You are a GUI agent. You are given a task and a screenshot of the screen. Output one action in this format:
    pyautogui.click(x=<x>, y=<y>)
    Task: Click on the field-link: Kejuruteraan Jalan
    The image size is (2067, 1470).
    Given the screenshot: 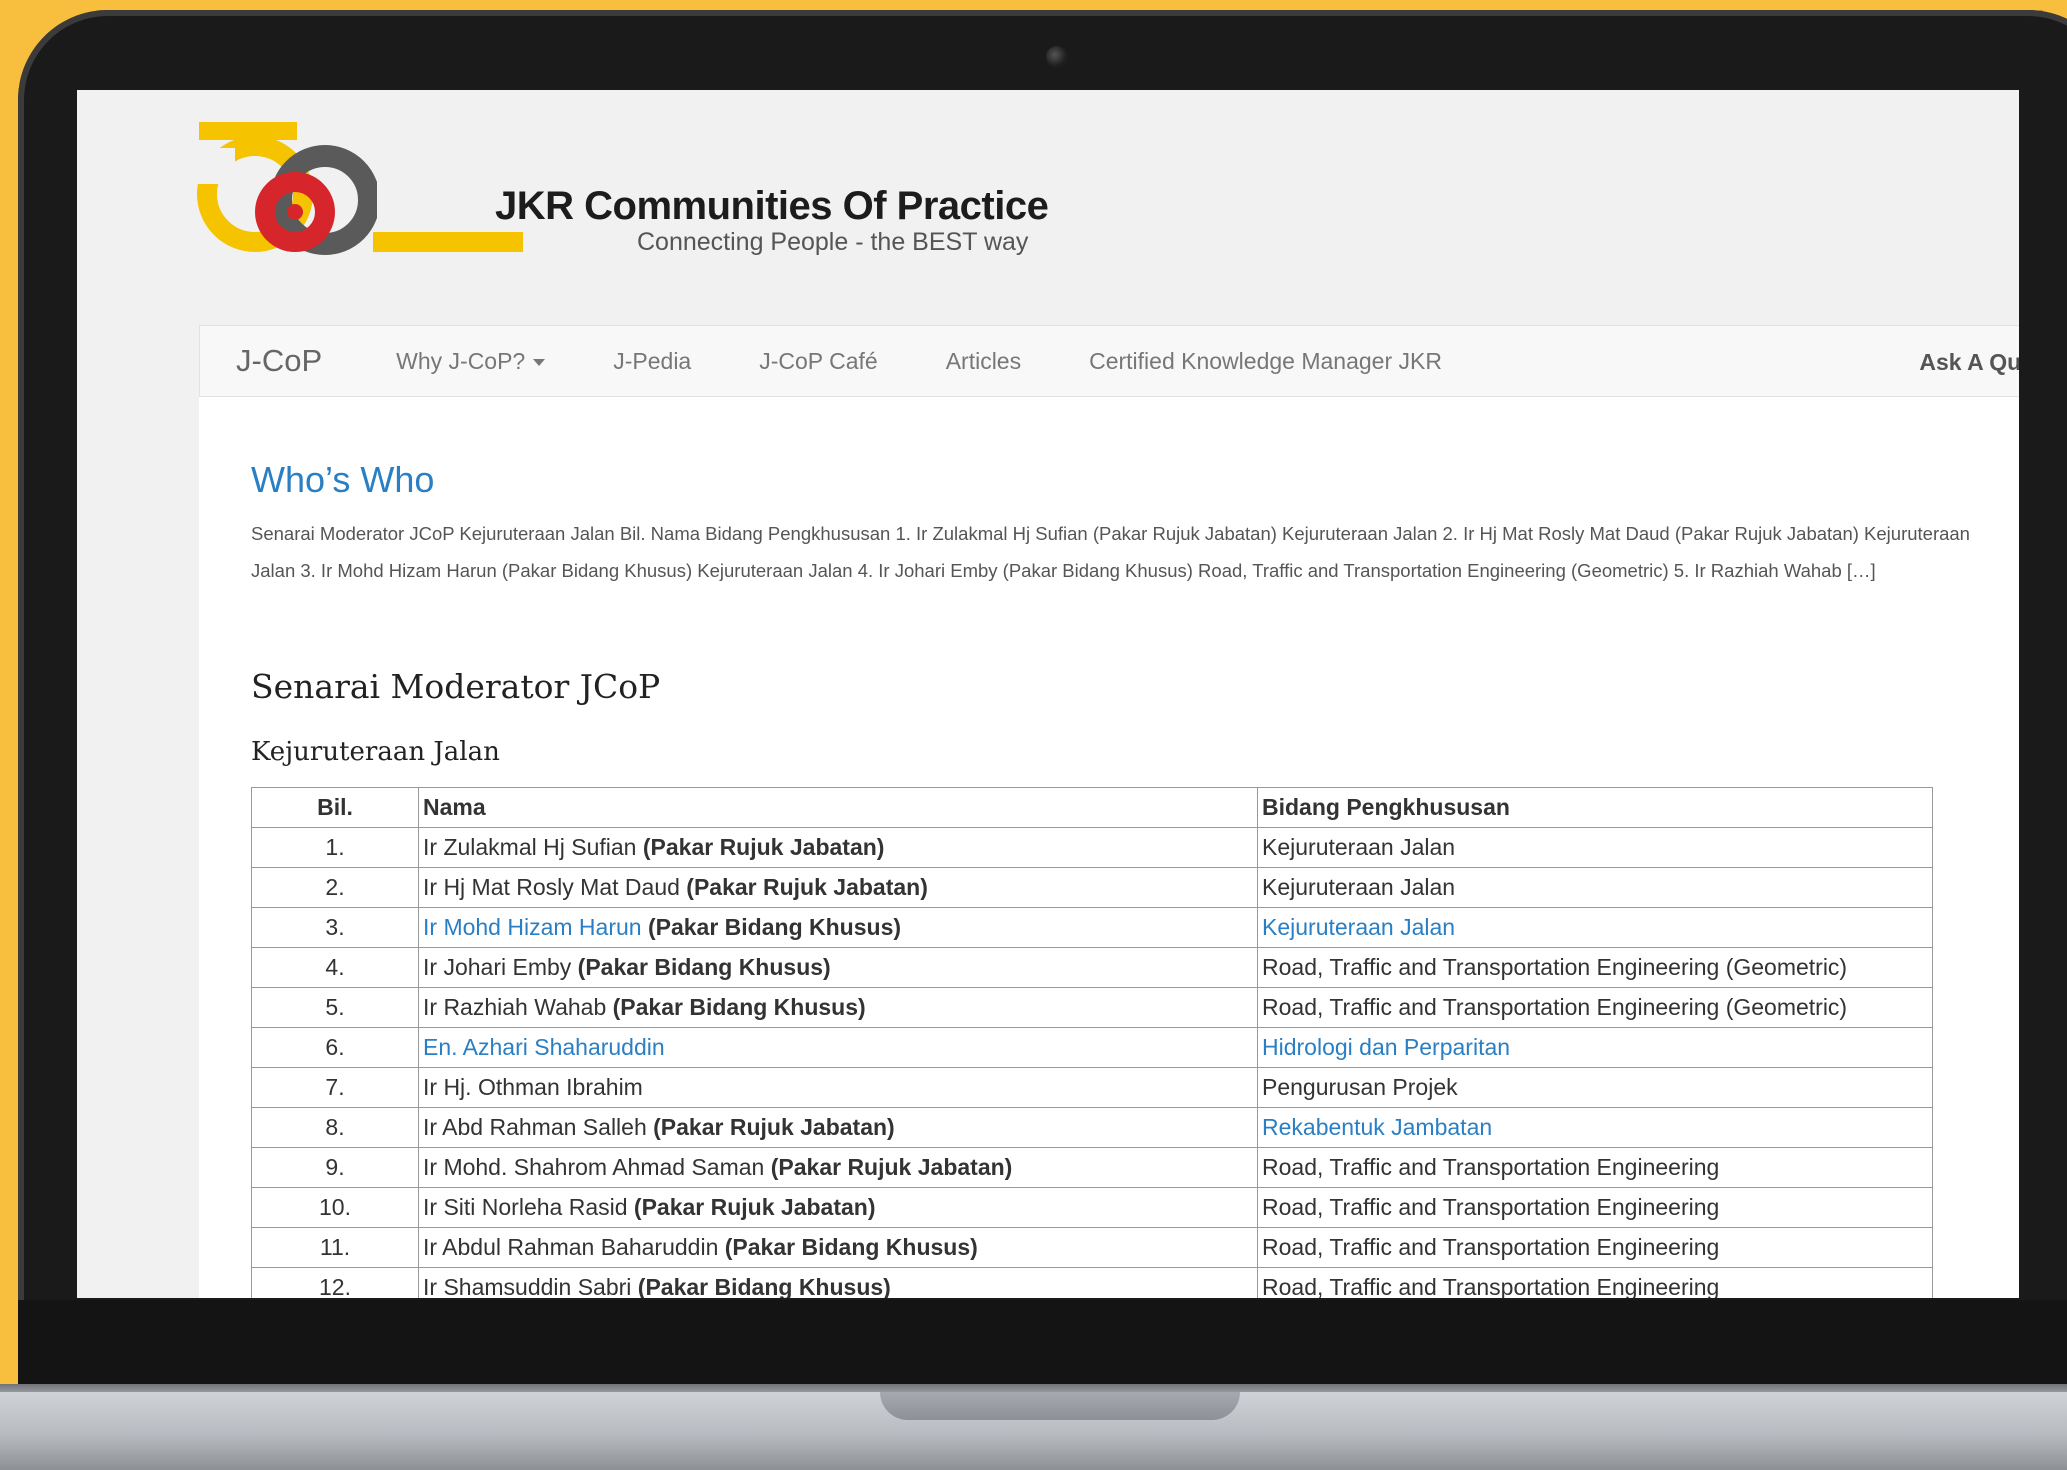 What is the action you would take?
    pyautogui.click(x=1358, y=927)
    